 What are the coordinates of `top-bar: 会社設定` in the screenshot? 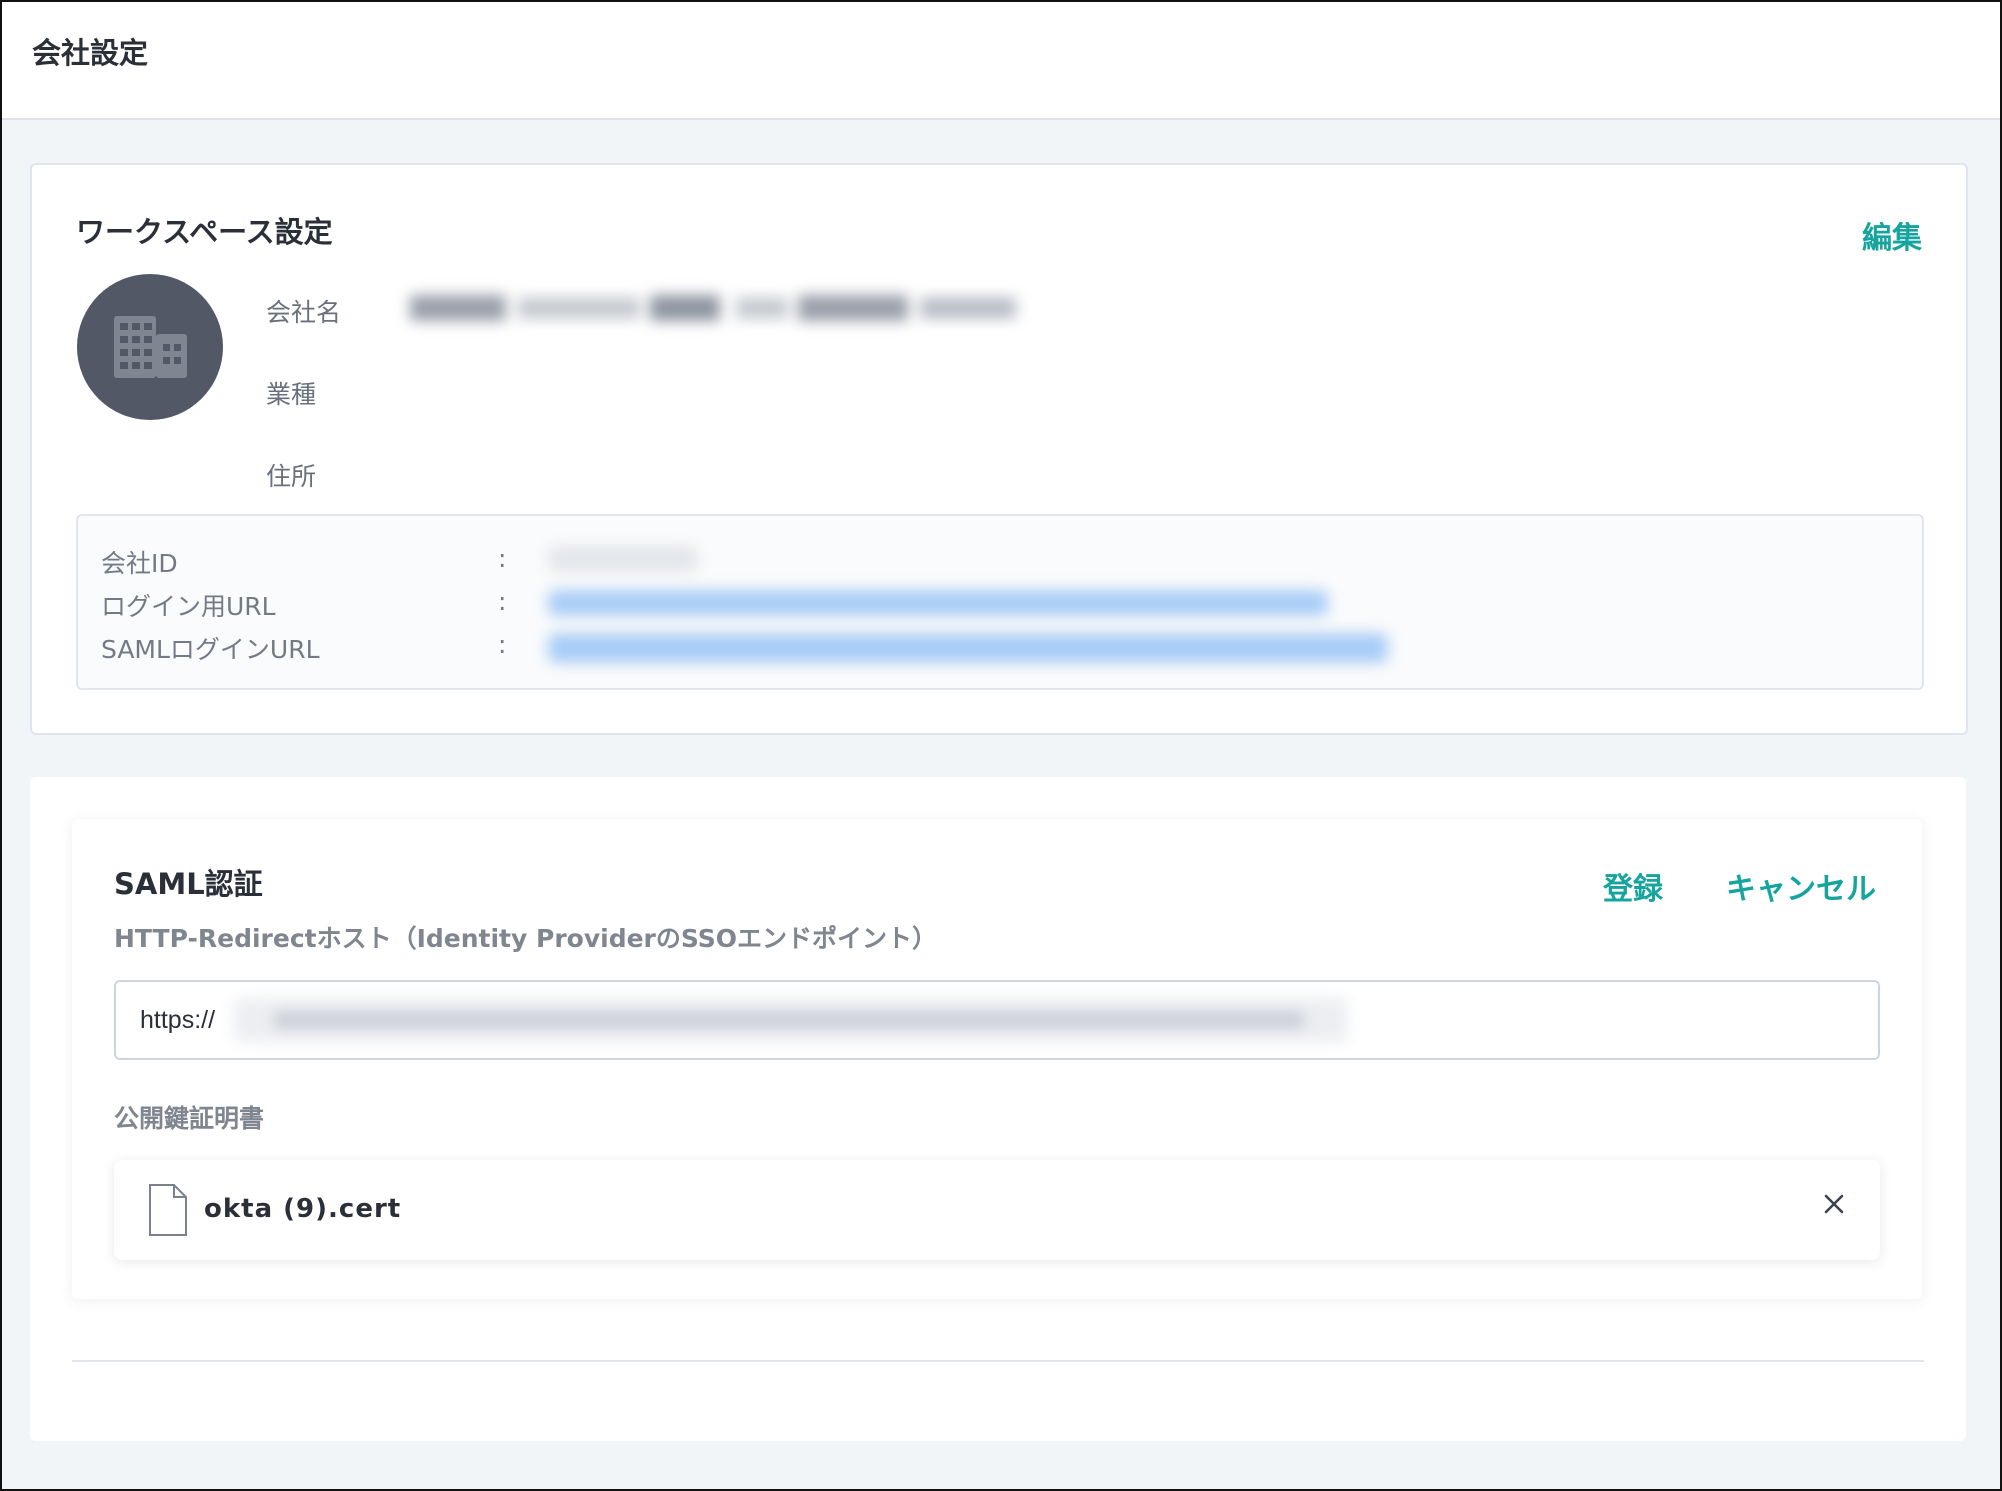 It's located at (1001, 61).